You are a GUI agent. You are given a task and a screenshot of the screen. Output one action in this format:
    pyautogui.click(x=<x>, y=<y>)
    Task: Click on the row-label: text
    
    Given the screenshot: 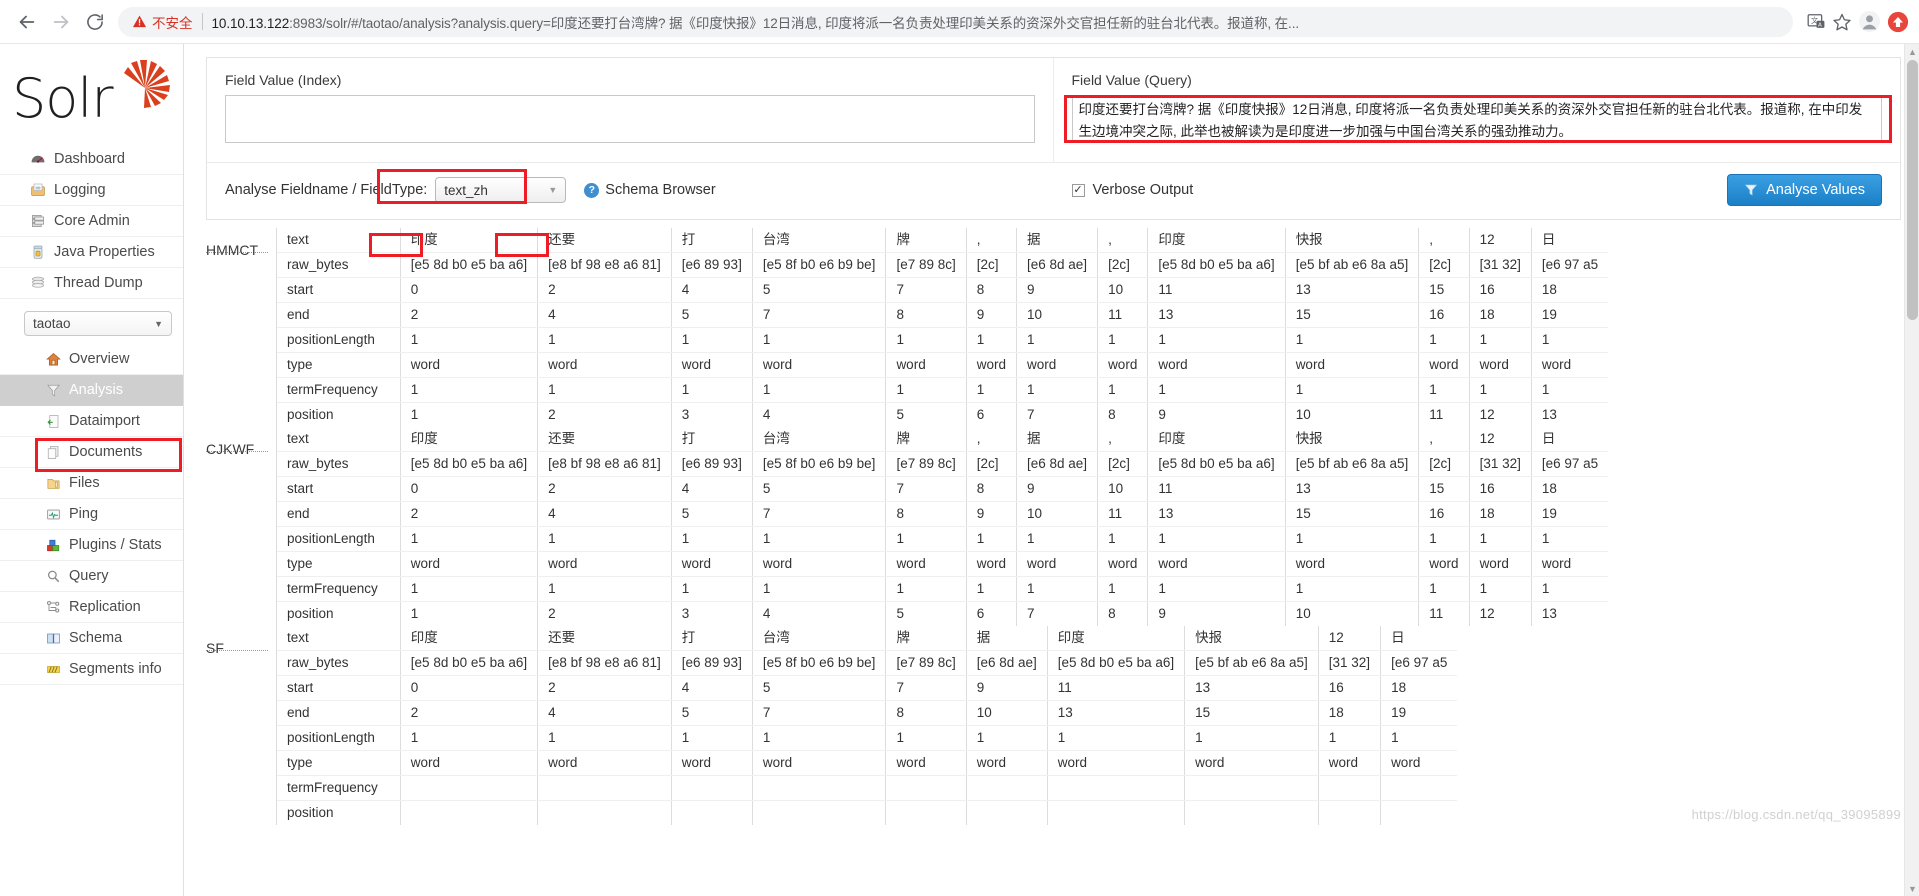 What is the action you would take?
    pyautogui.click(x=339, y=638)
    